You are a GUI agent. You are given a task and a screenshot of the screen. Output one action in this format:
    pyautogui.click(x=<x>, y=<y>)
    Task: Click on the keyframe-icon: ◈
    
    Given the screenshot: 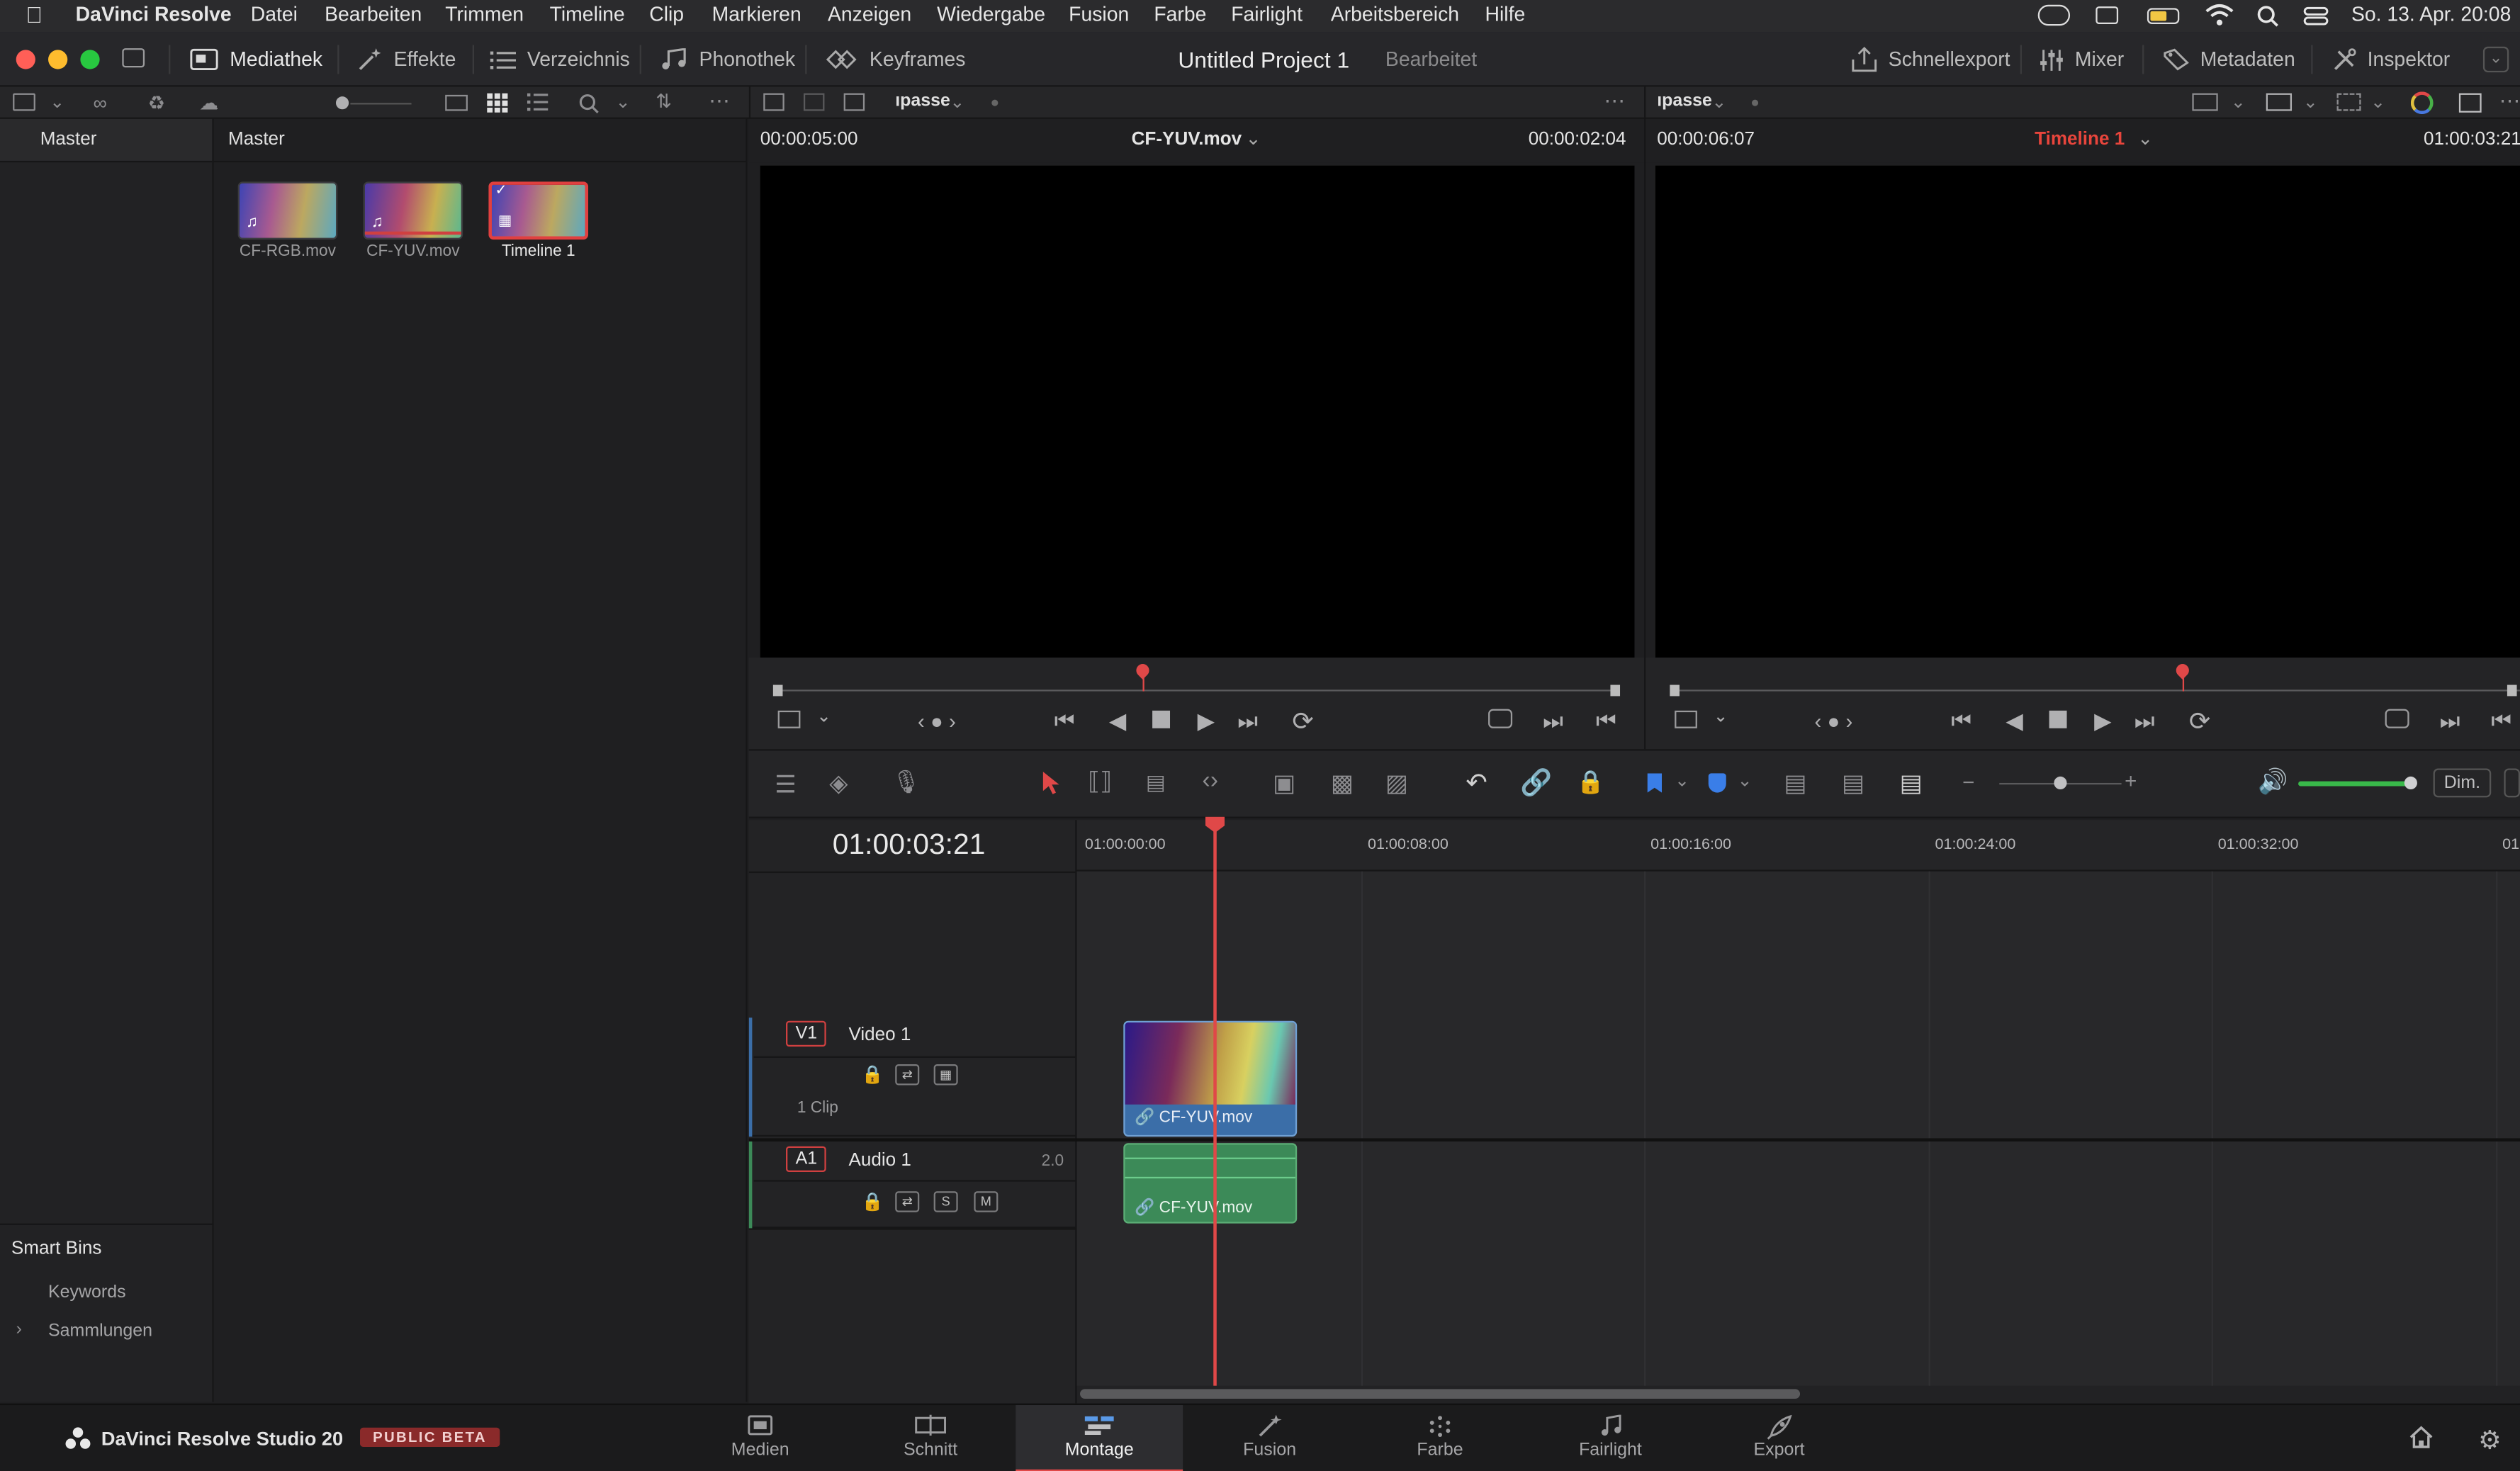 What is the action you would take?
    pyautogui.click(x=838, y=783)
    